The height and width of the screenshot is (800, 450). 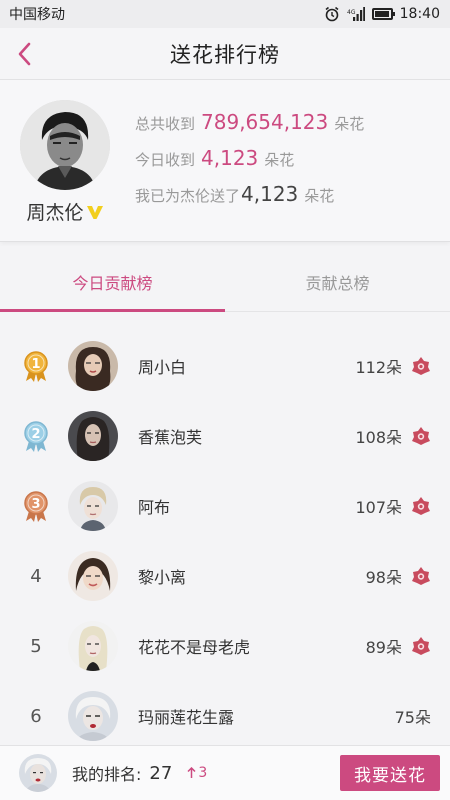 I want to click on ranking-tabs: 今日贡献榜 贡献总榜, so click(x=225, y=282).